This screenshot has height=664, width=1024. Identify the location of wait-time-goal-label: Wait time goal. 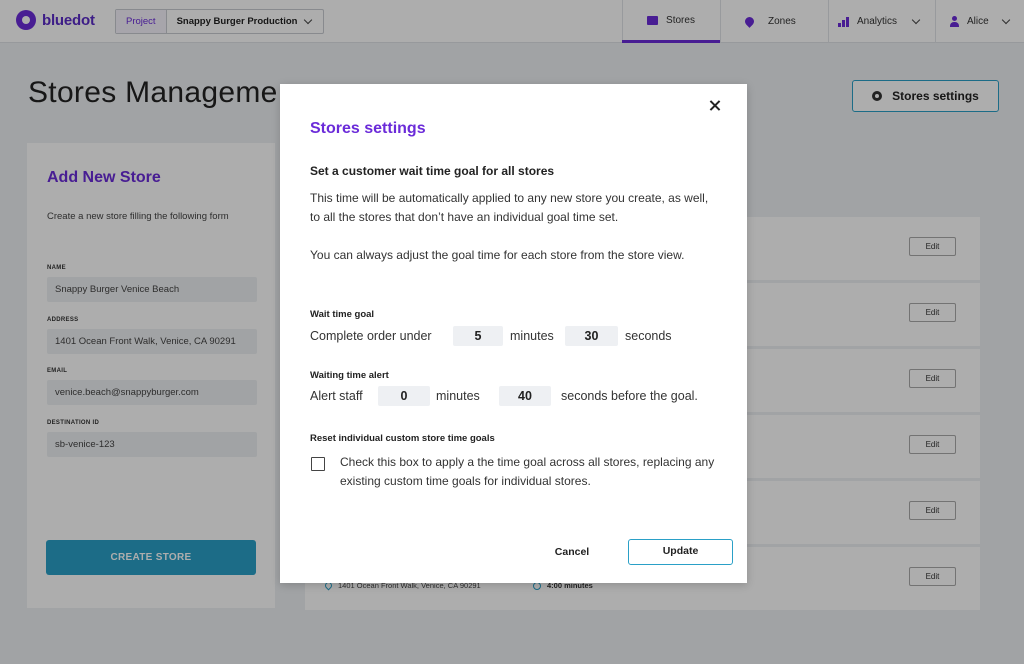
(342, 314).